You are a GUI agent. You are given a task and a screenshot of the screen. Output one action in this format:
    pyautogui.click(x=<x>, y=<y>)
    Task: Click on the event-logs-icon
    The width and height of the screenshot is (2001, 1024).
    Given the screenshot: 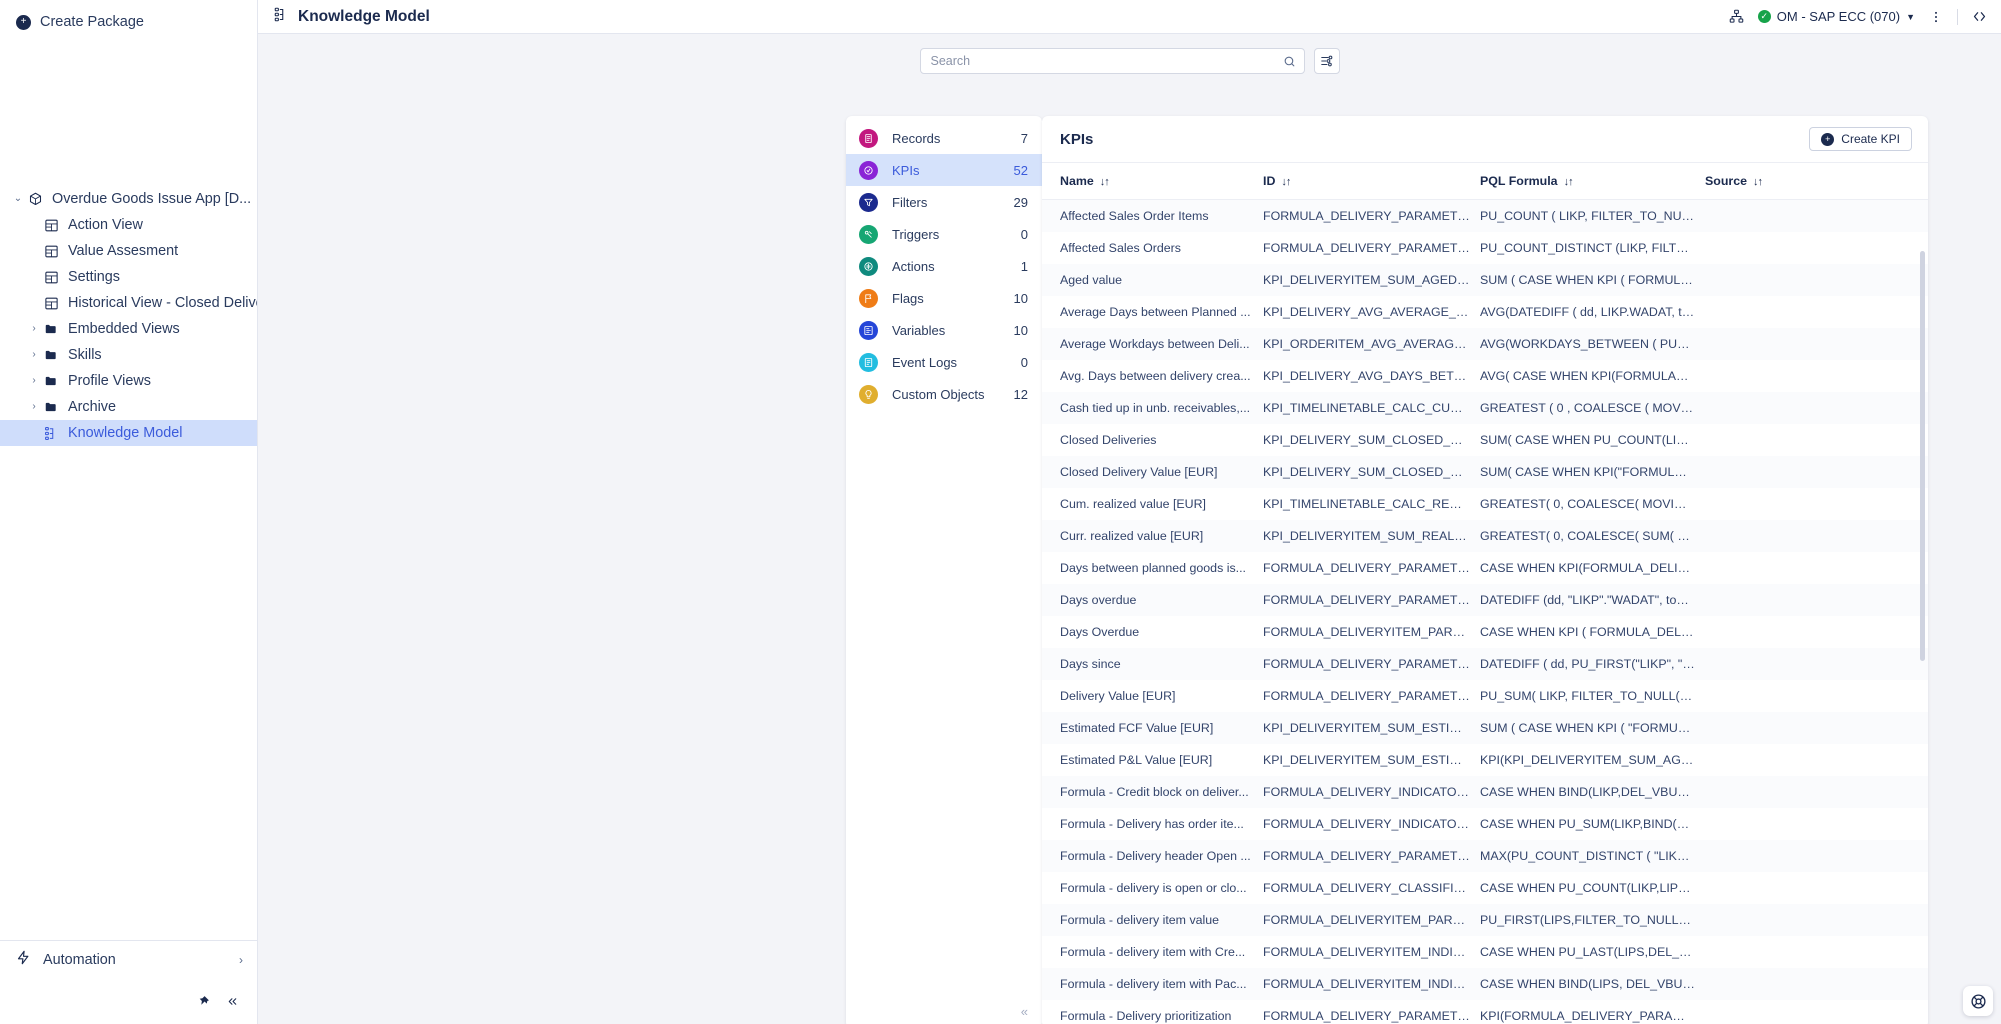 What is the action you would take?
    pyautogui.click(x=868, y=362)
    